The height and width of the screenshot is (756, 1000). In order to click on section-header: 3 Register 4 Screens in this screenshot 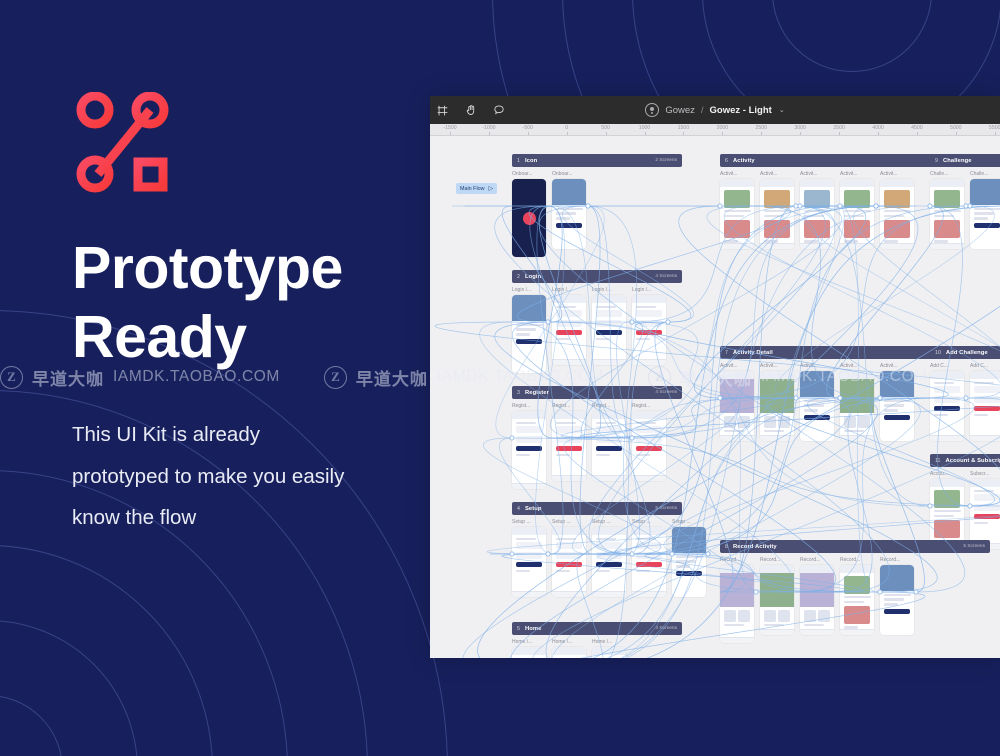, I will do `click(597, 392)`.